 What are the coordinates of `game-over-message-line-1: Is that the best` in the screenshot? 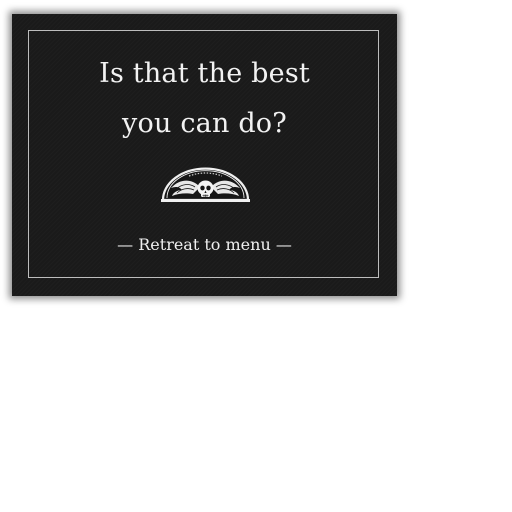 It's located at (204, 73).